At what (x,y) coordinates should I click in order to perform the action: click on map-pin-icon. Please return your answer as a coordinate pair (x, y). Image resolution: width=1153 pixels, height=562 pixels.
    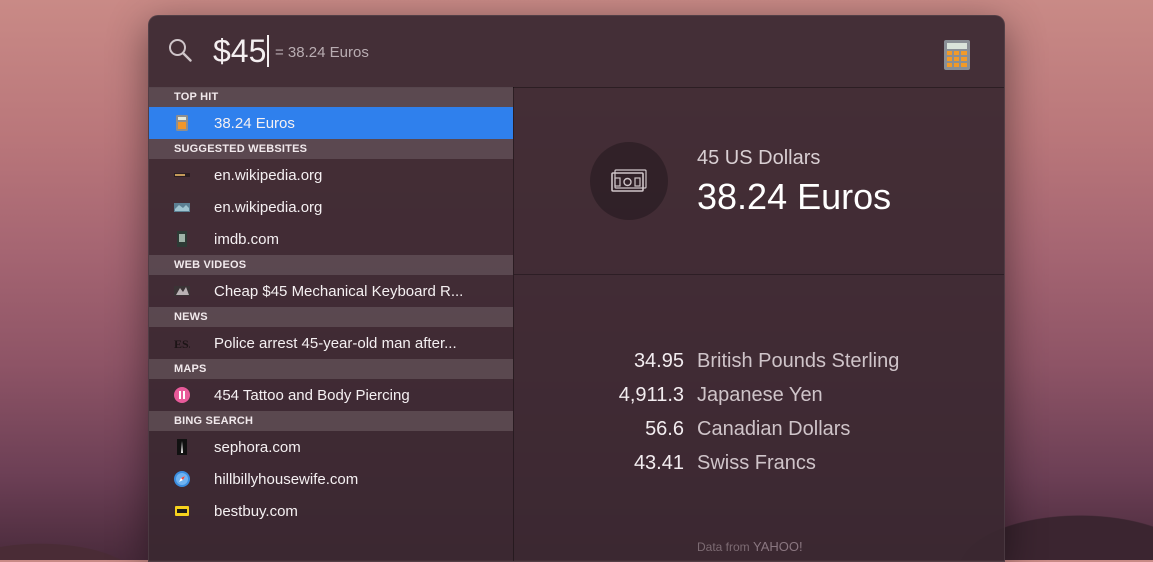
    Looking at the image, I should click on (182, 395).